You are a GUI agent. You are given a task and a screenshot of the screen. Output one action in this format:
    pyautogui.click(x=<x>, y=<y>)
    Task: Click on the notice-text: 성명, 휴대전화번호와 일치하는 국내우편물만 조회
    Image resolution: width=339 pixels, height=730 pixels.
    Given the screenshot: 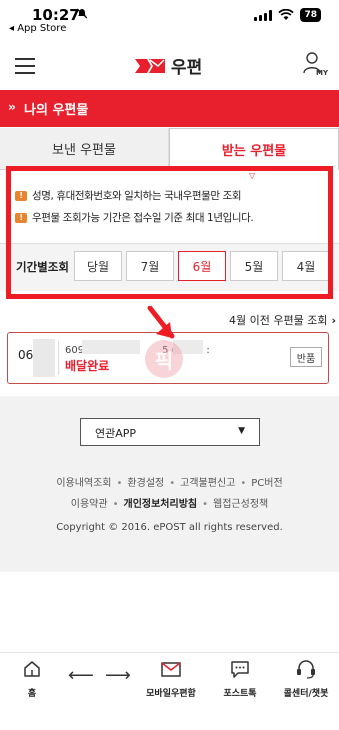 What is the action you would take?
    pyautogui.click(x=137, y=196)
    